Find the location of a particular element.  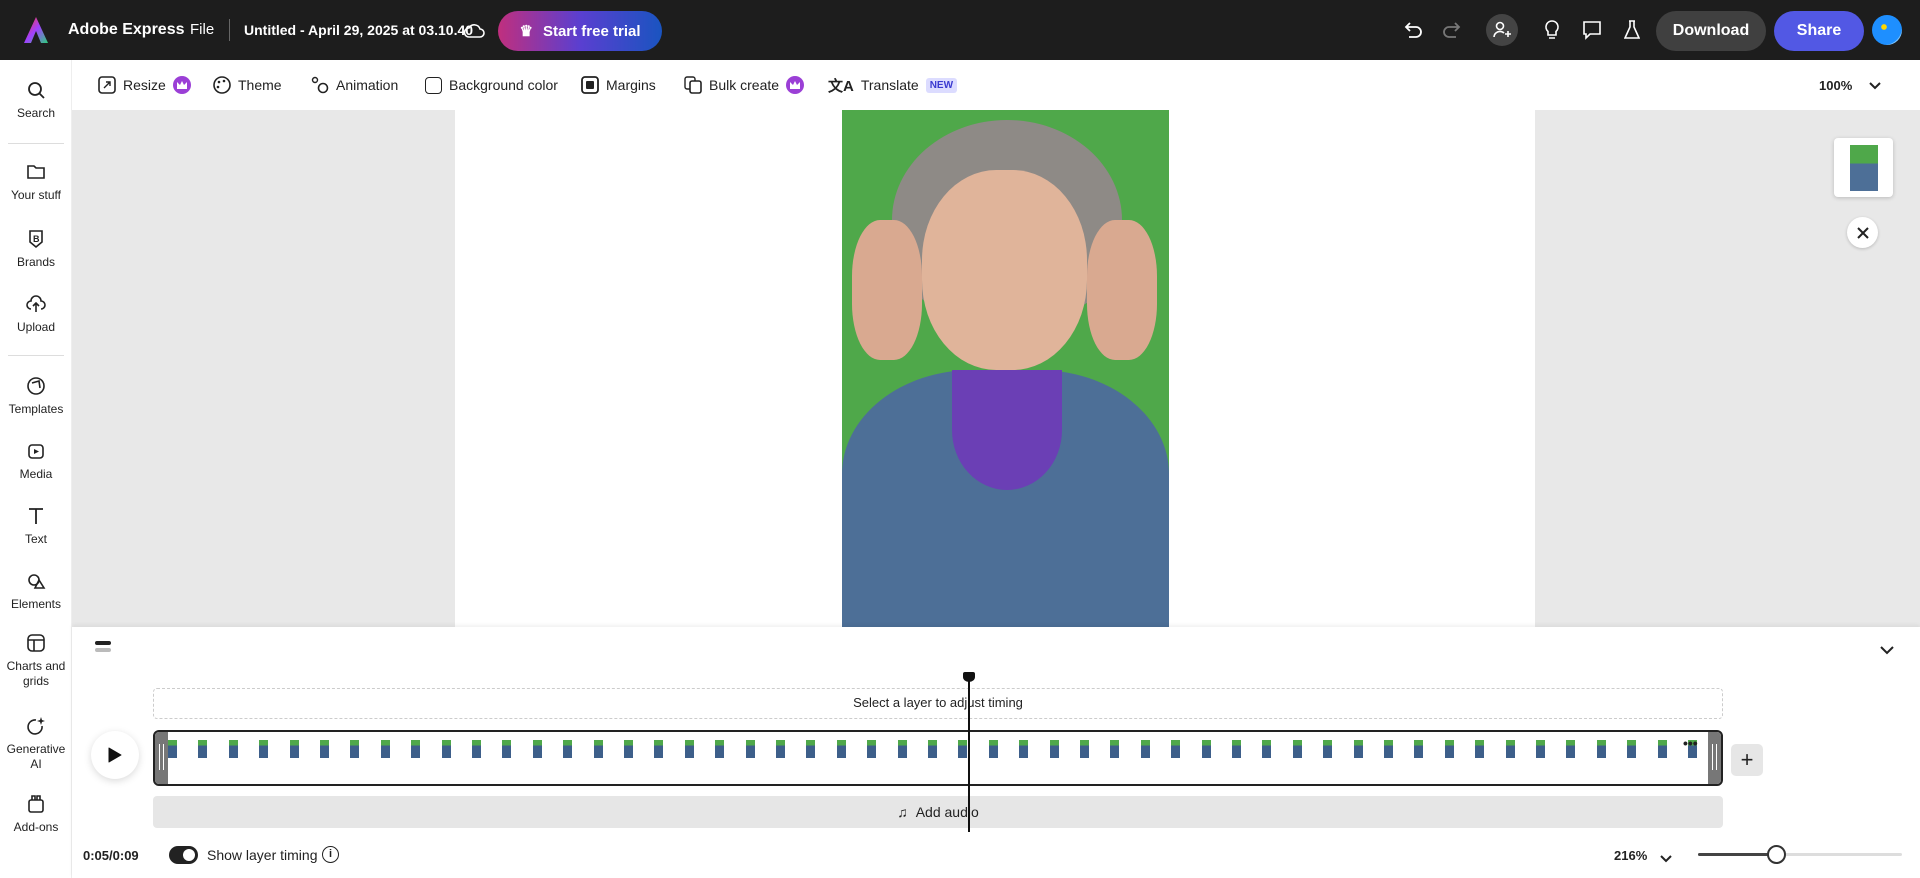

sidebar-item-your-stuff: Your stuff is located at coordinates (36, 182).